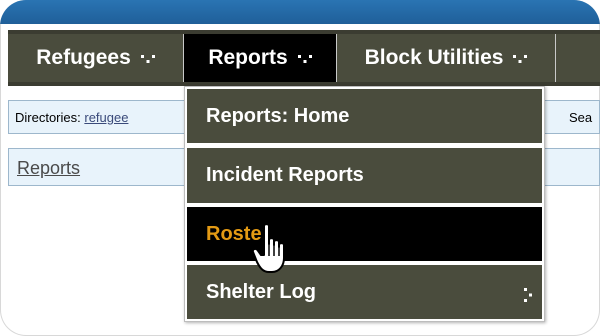 This screenshot has width=600, height=336. Describe the element at coordinates (278, 115) in the screenshot. I see `menu-item-label: Reports: Home` at that location.